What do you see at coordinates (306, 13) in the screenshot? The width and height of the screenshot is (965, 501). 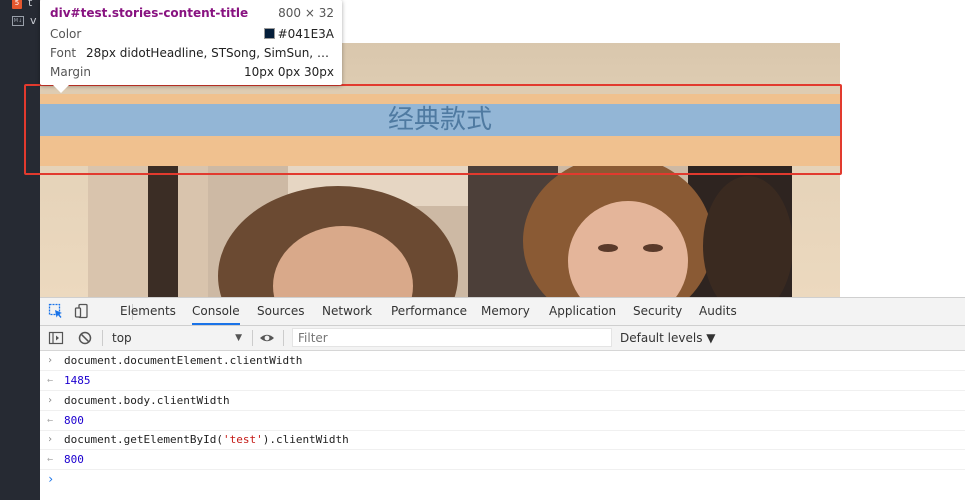 I see `element-dimensions: 800 × 32` at bounding box center [306, 13].